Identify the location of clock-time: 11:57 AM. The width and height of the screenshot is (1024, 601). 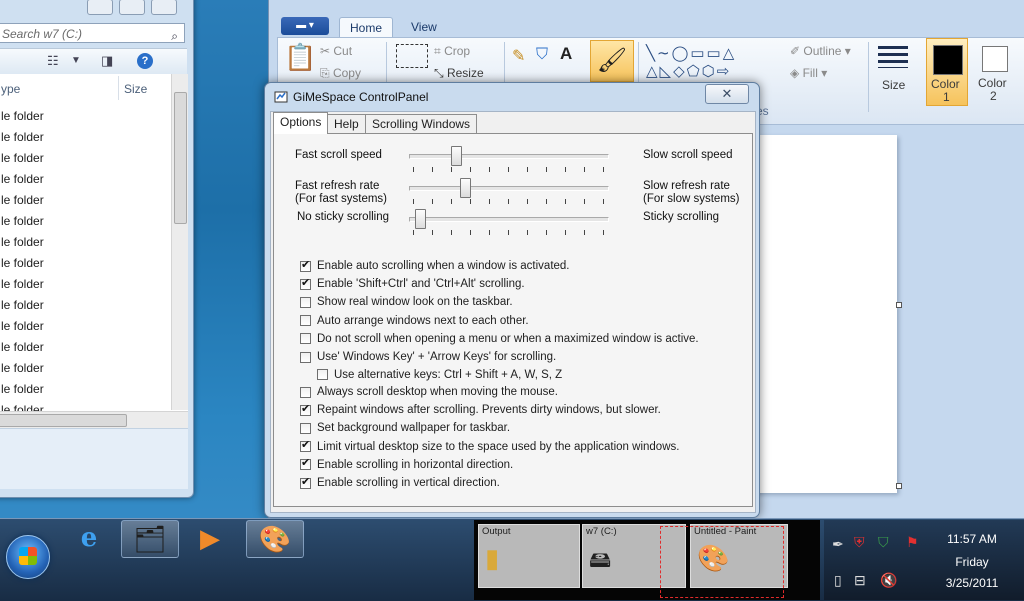
(972, 539).